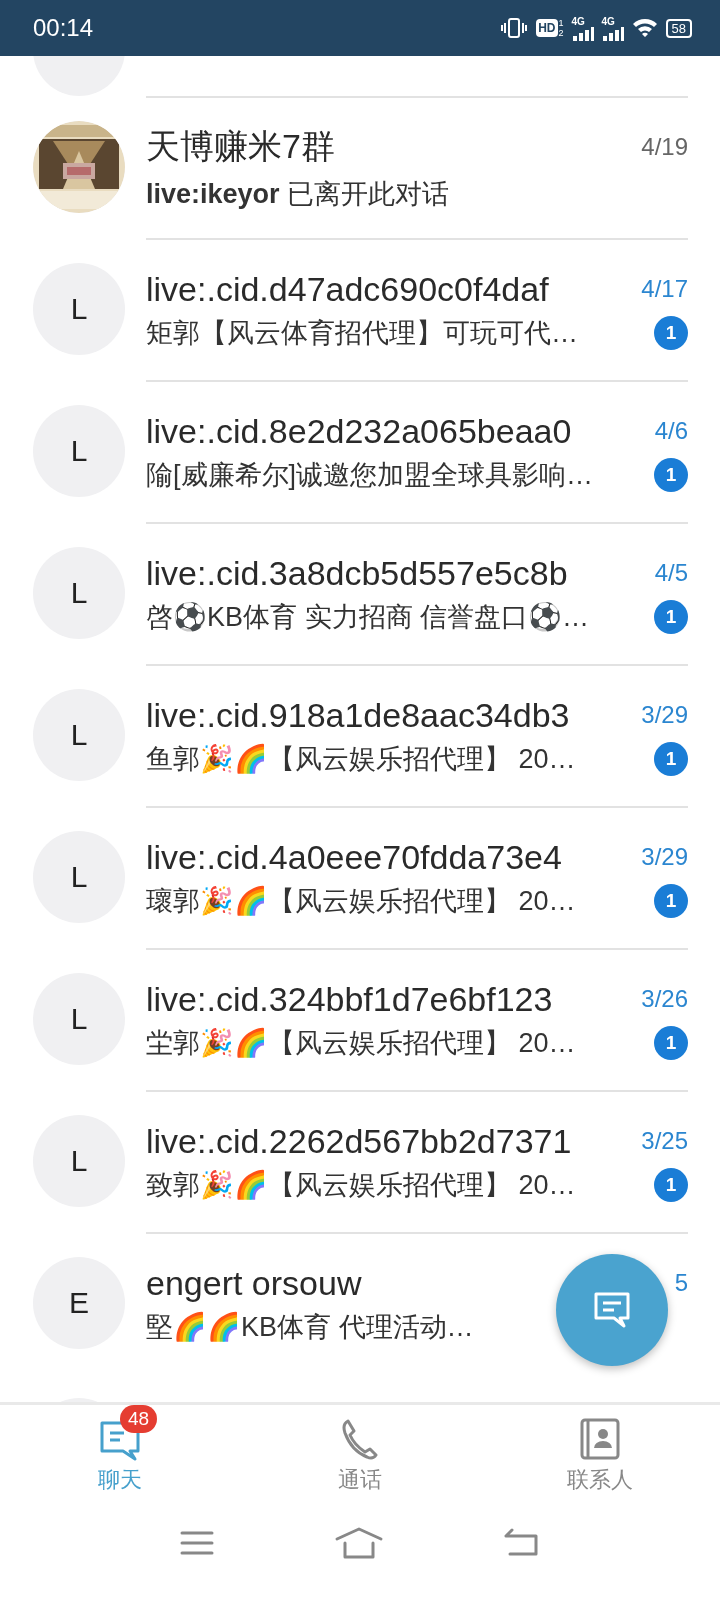 Image resolution: width=720 pixels, height=1600 pixels. I want to click on chat-name: live:.cid.2262d567bb2d7371, so click(359, 1141).